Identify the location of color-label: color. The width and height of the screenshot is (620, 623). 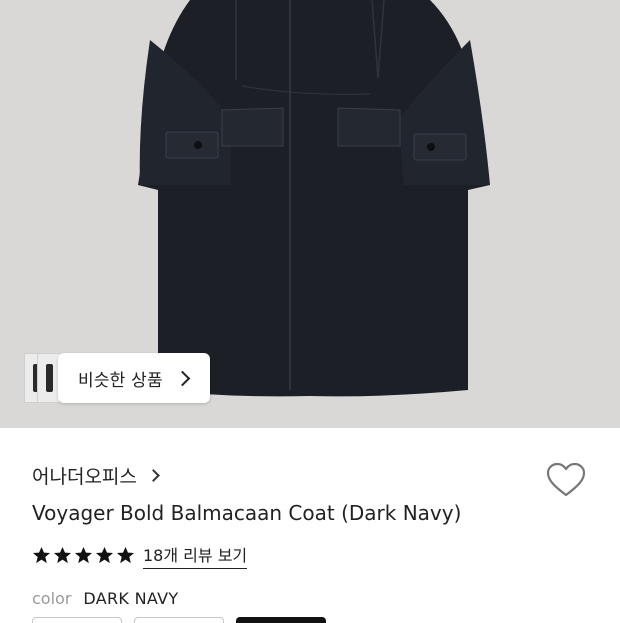
(52, 598).